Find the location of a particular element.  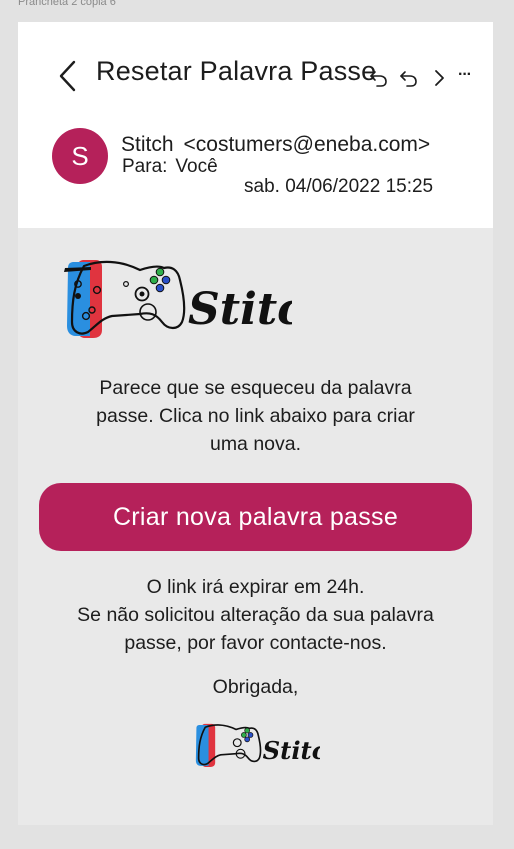

sender-avatar: S is located at coordinates (80, 156).